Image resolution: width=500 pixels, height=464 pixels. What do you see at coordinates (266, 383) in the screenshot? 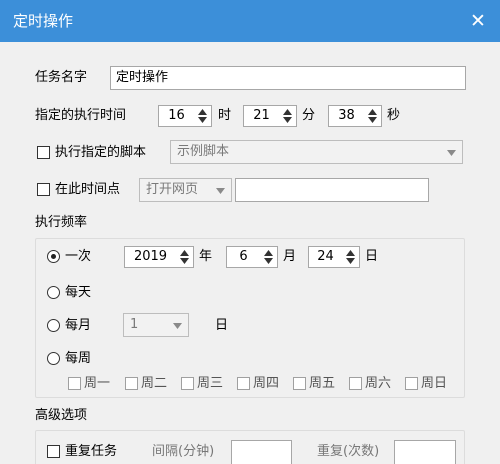
I see `weekday-label-thu: 周四` at bounding box center [266, 383].